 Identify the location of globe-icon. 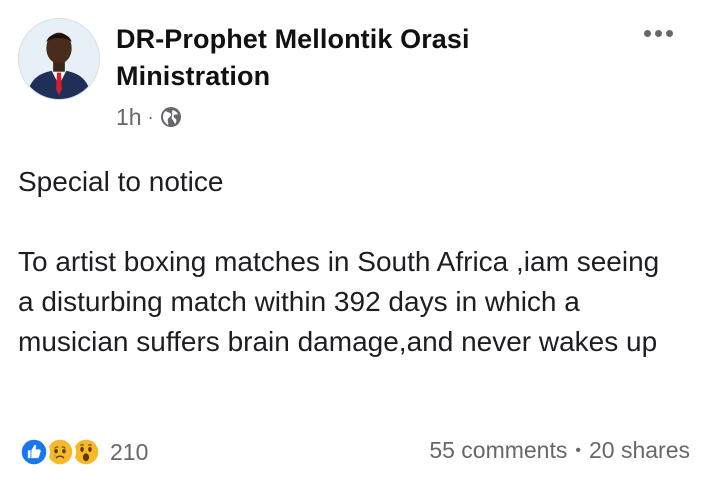
(171, 117).